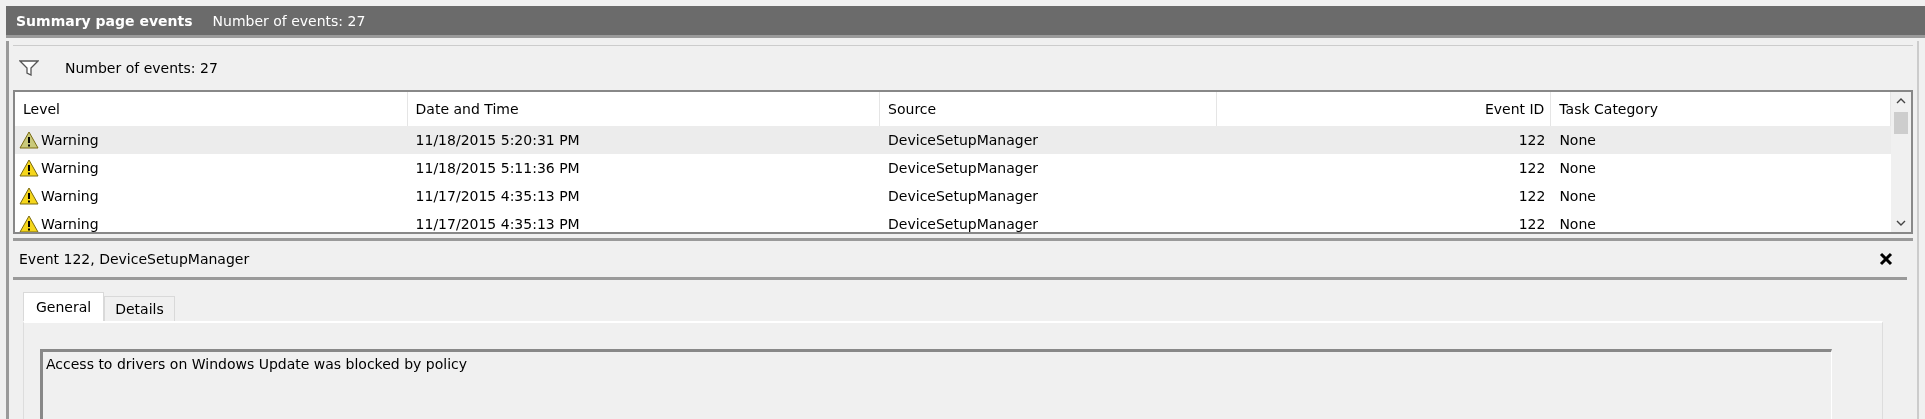  I want to click on tab: Details, so click(139, 308).